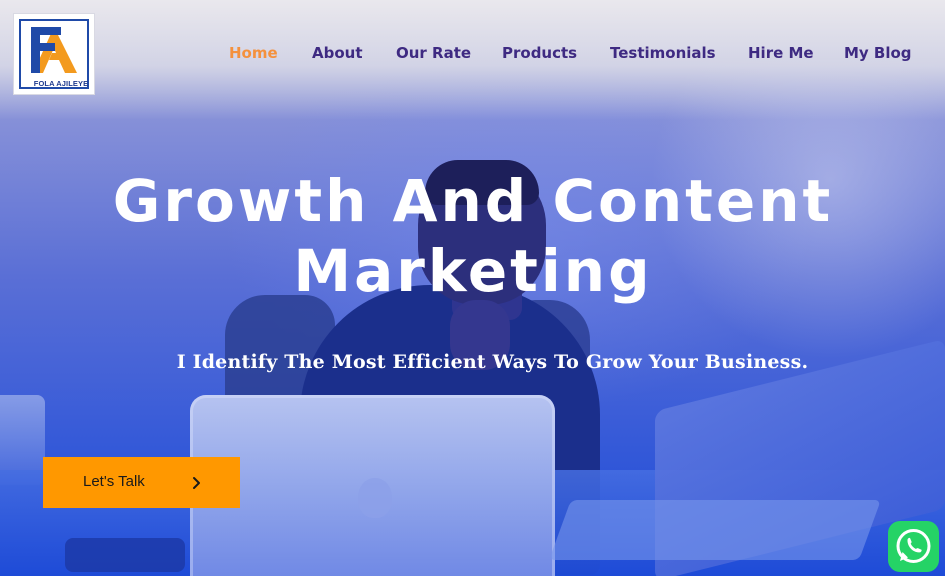 Image resolution: width=945 pixels, height=576 pixels. I want to click on logo-name: FOLA AJILEYE, so click(61, 83).